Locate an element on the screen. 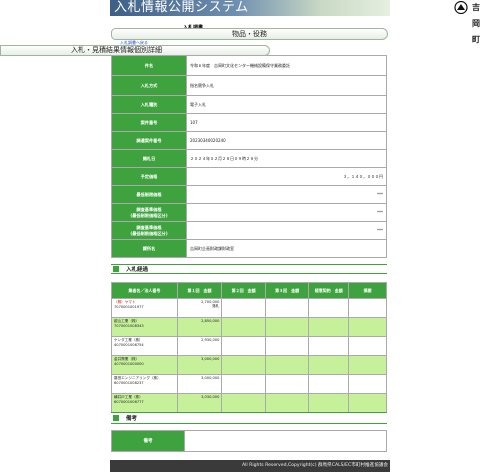 The width and height of the screenshot is (500, 472). info-label: 件名 is located at coordinates (149, 65).